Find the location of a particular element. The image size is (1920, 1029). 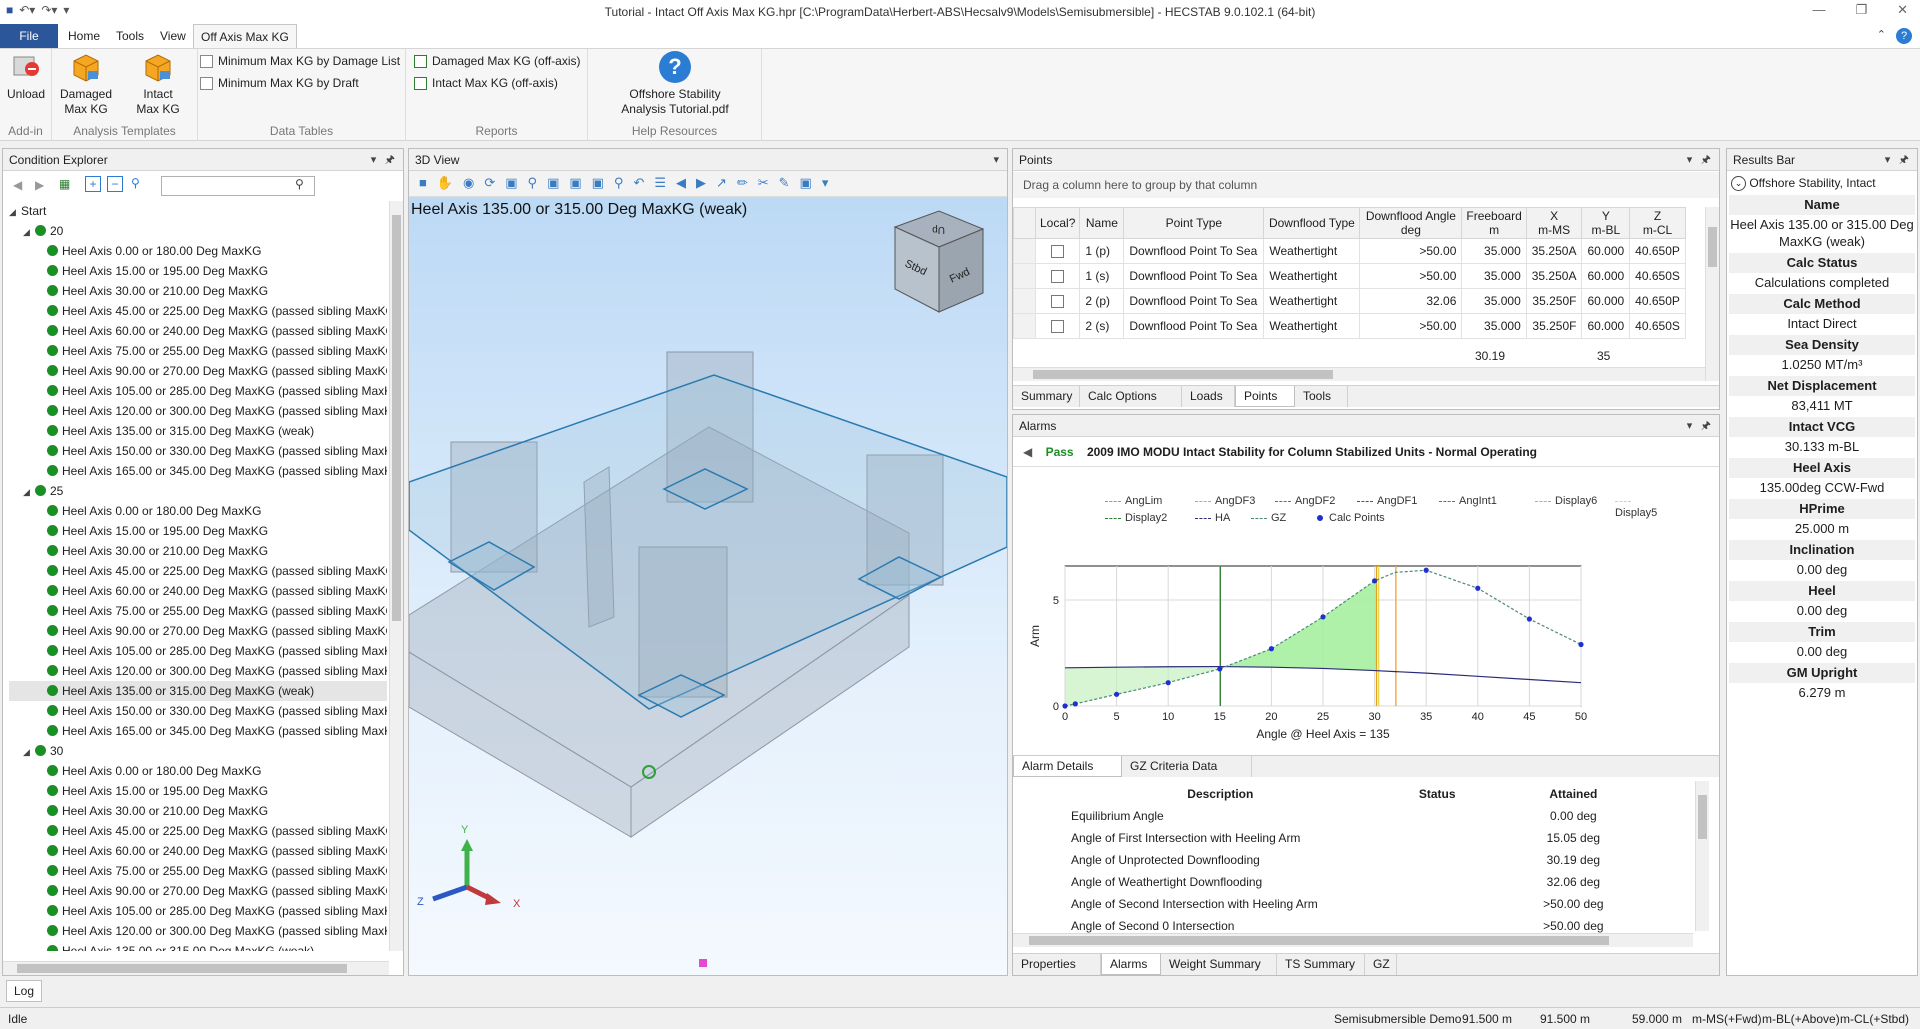

minimize-icon: — is located at coordinates (1818, 10).